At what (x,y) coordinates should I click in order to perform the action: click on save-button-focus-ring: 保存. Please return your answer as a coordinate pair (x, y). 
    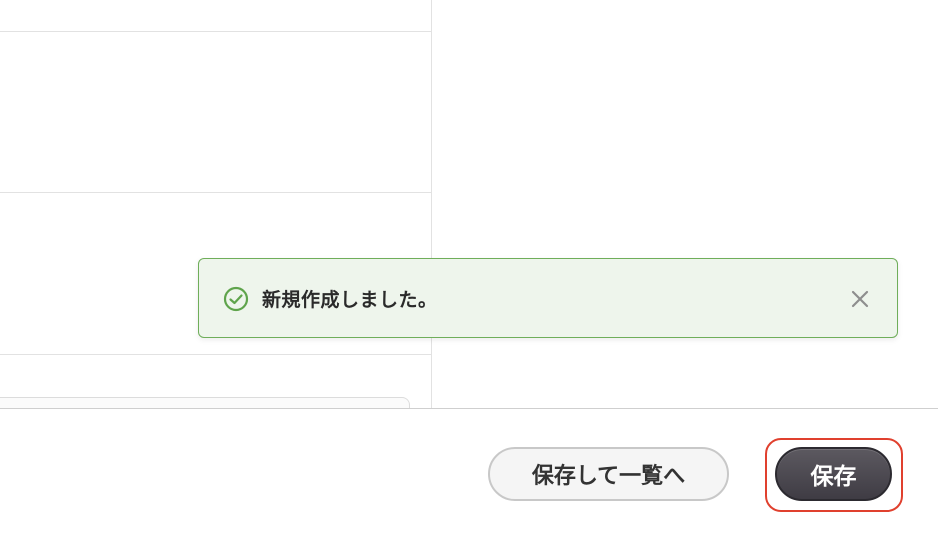
    Looking at the image, I should click on (834, 475).